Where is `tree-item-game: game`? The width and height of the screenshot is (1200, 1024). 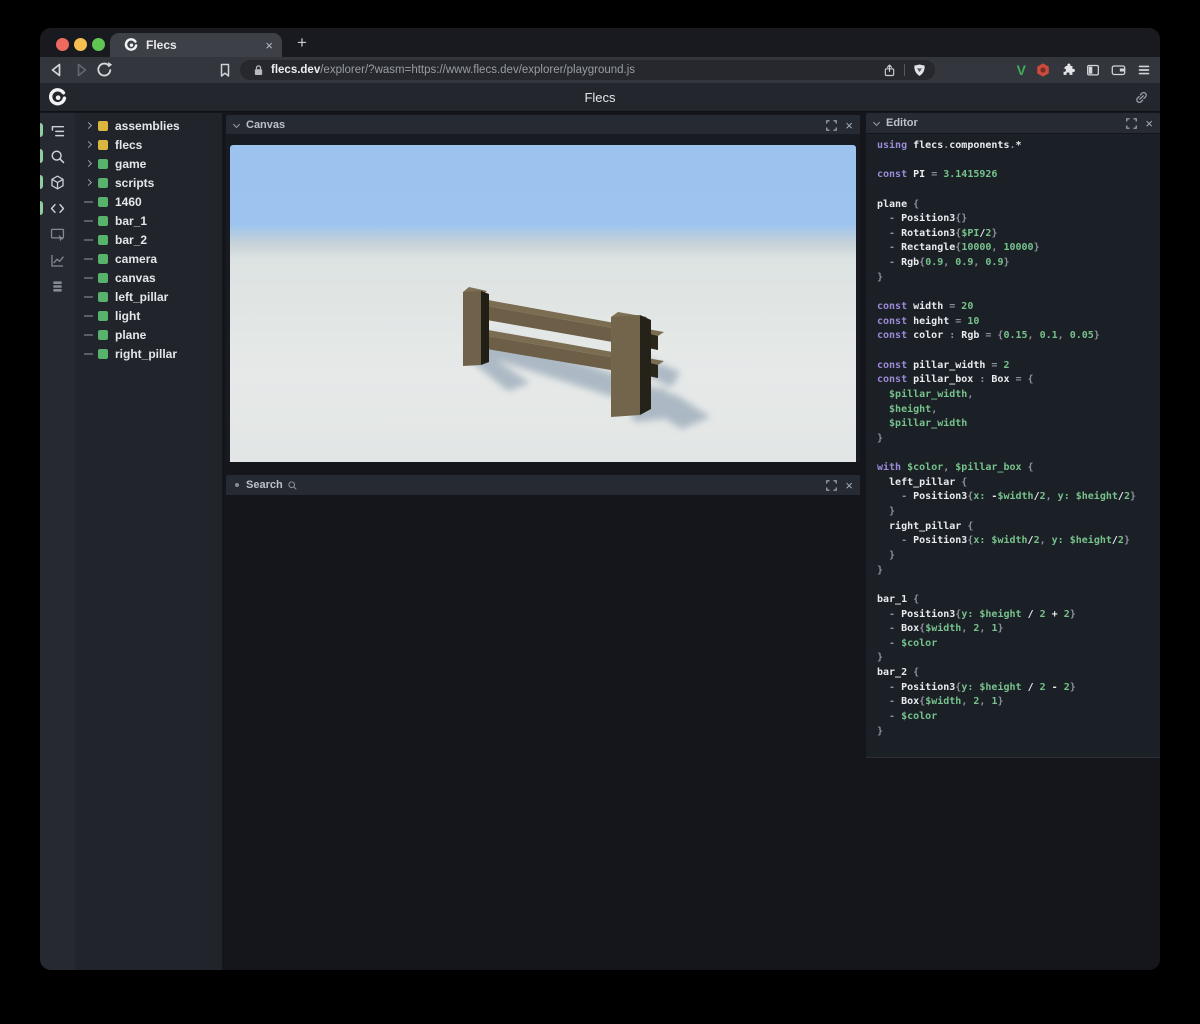
tree-item-game: game is located at coordinates (148, 163).